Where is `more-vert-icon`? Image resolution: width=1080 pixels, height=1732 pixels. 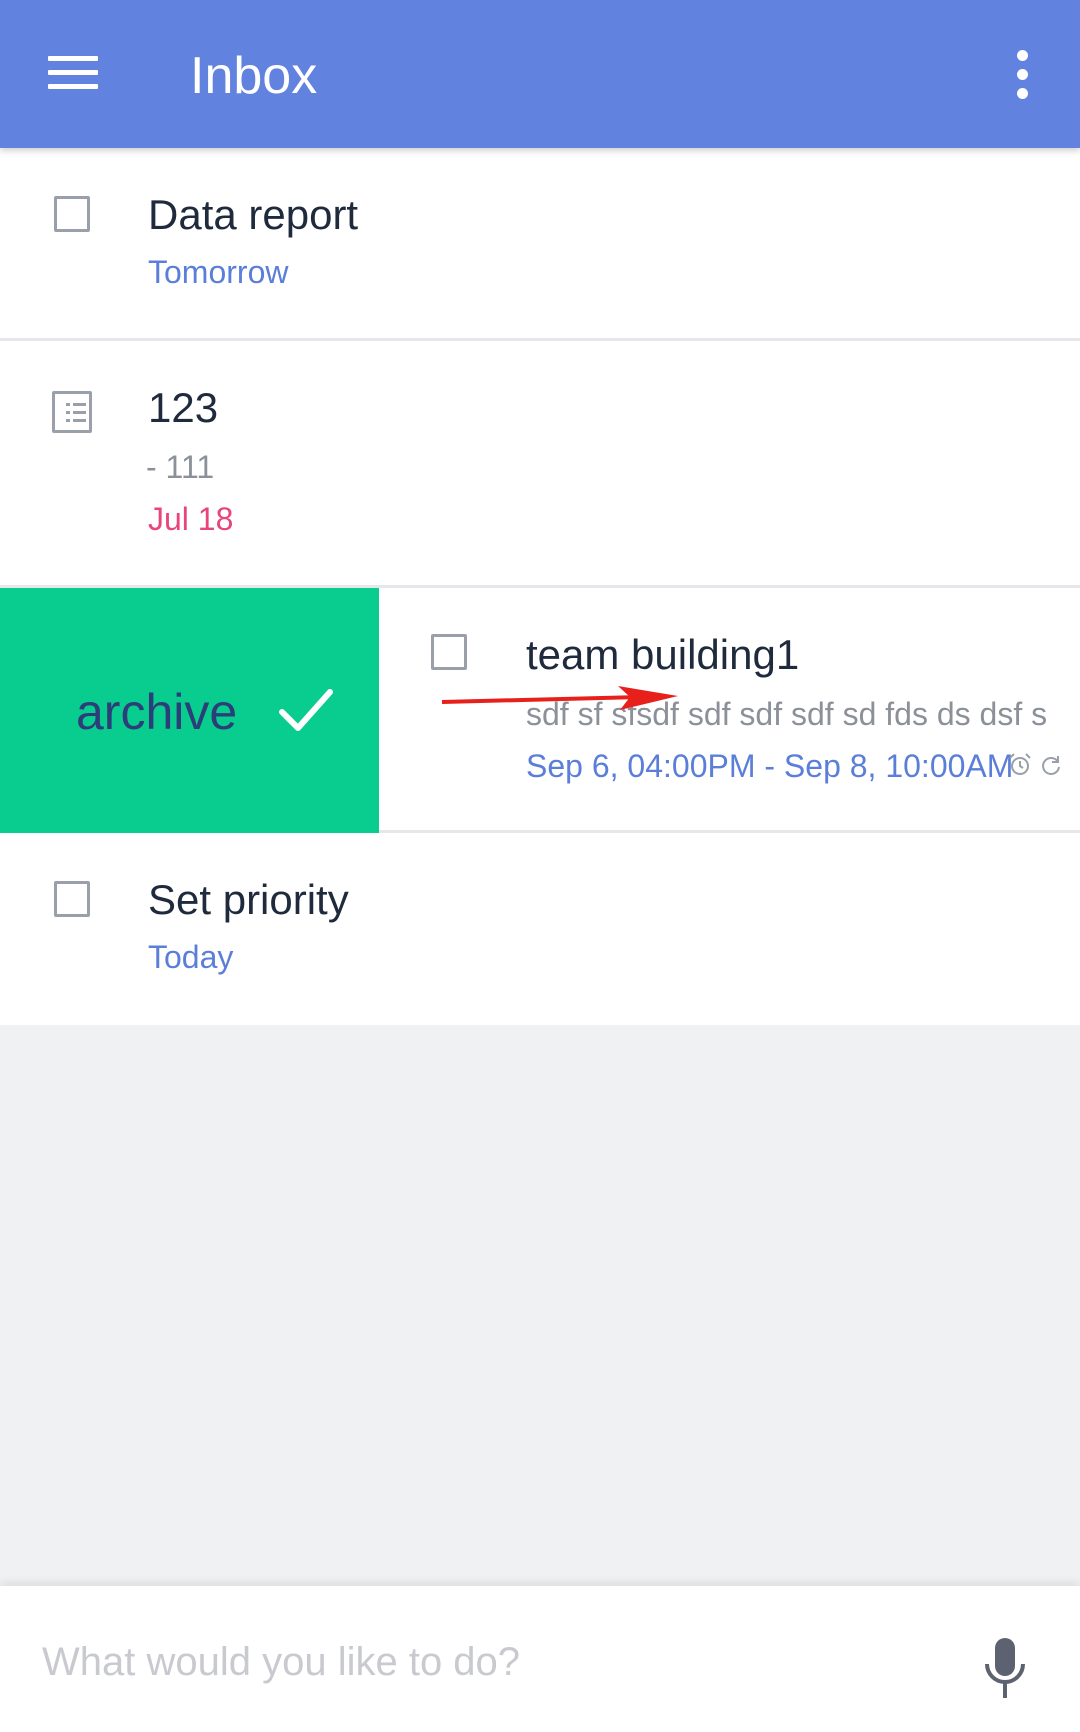 more-vert-icon is located at coordinates (1022, 75).